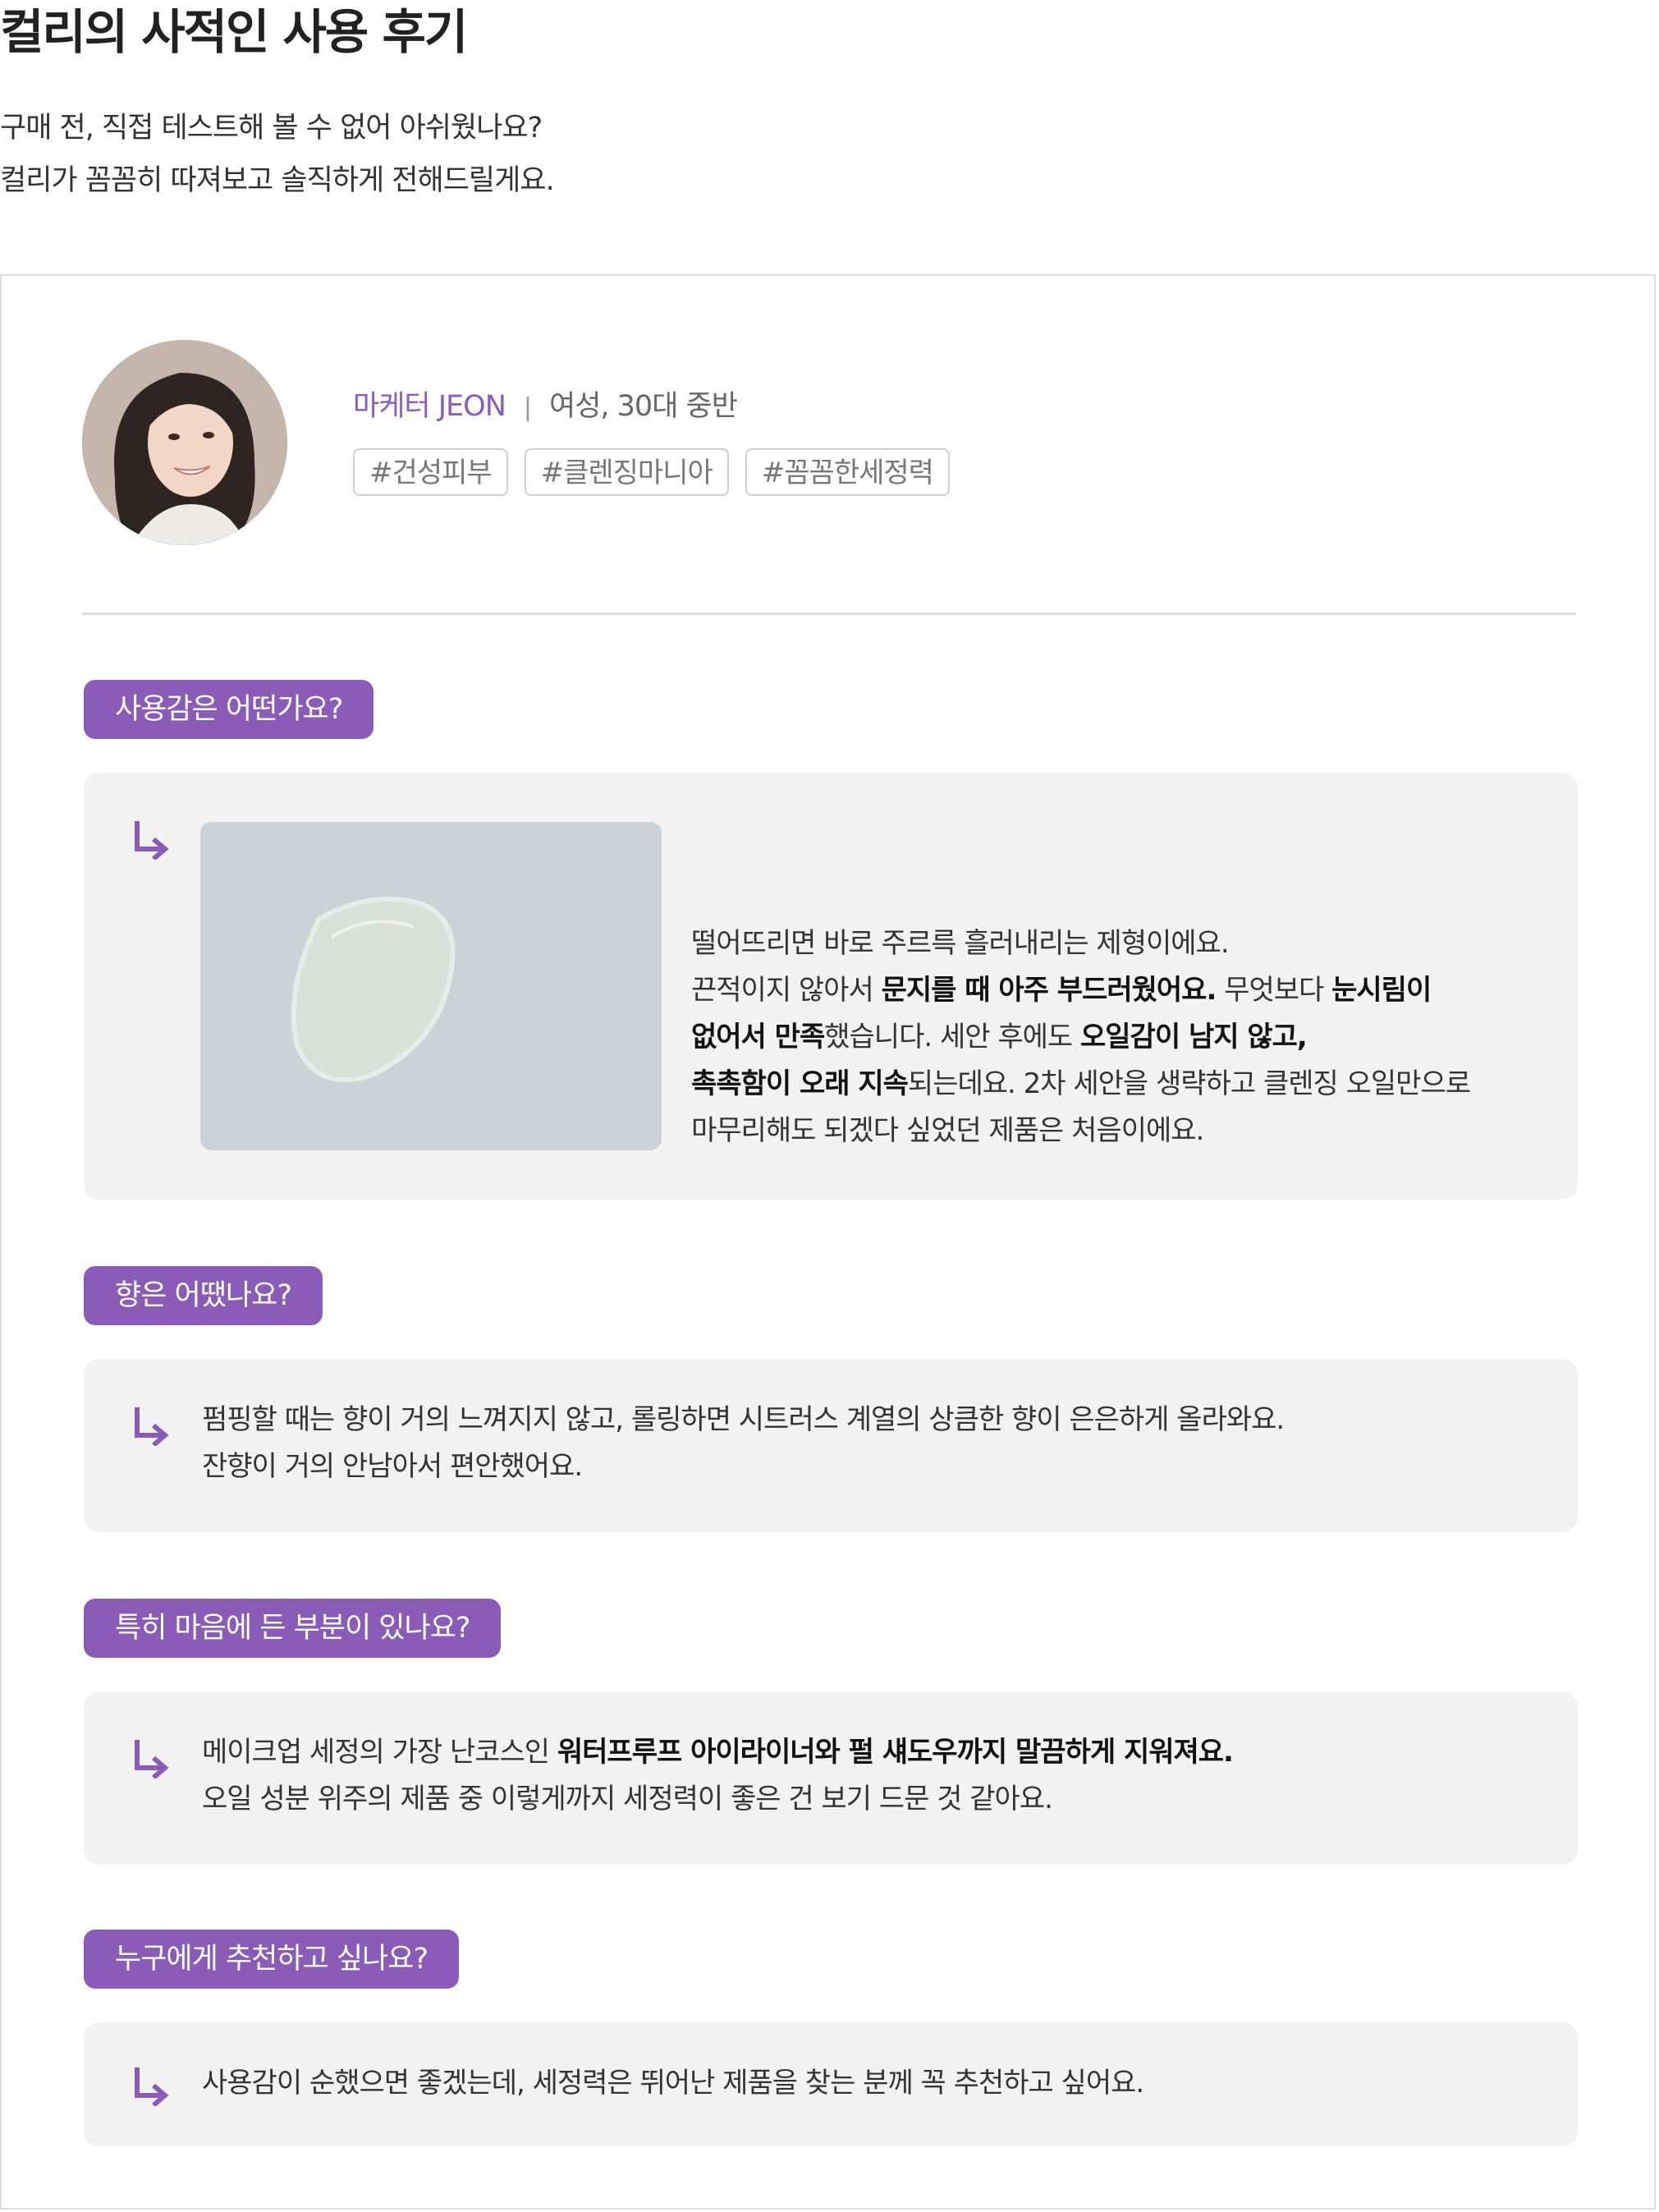 This screenshot has height=2212, width=1659. What do you see at coordinates (743, 1466) in the screenshot?
I see `answer-line: 잔향이 거의 안남아서 편안했어요.` at bounding box center [743, 1466].